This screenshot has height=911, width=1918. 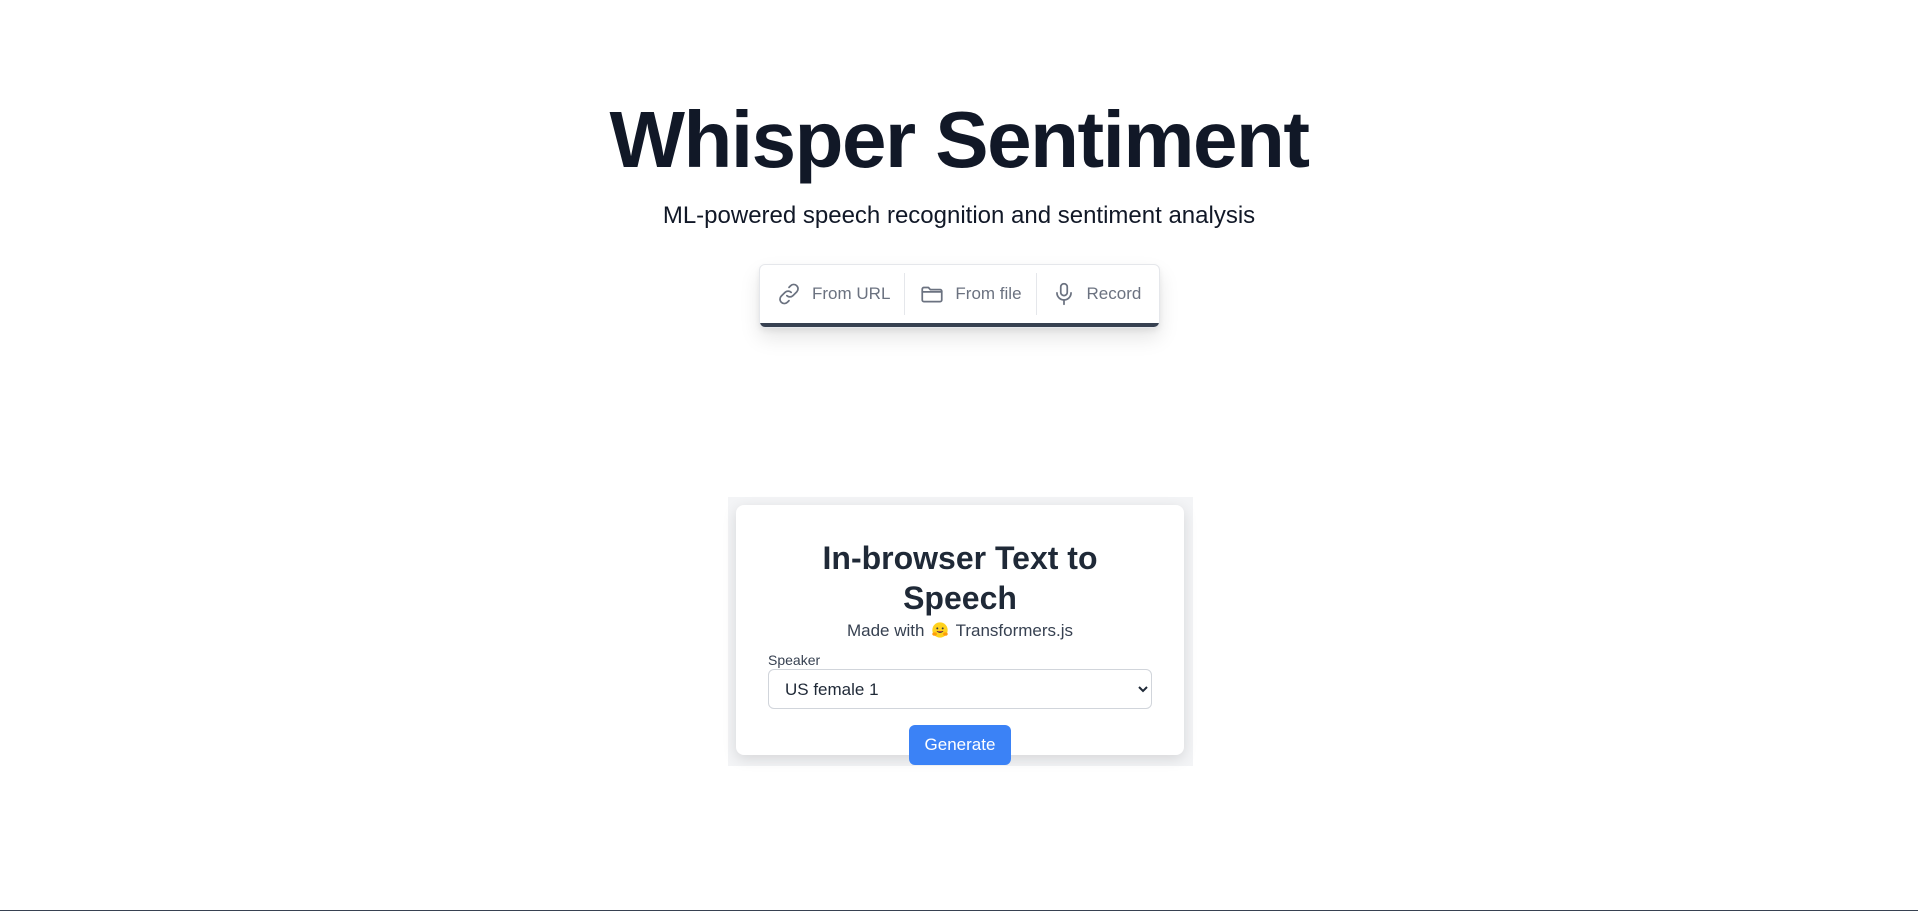 I want to click on record-label: Record, so click(x=1114, y=293).